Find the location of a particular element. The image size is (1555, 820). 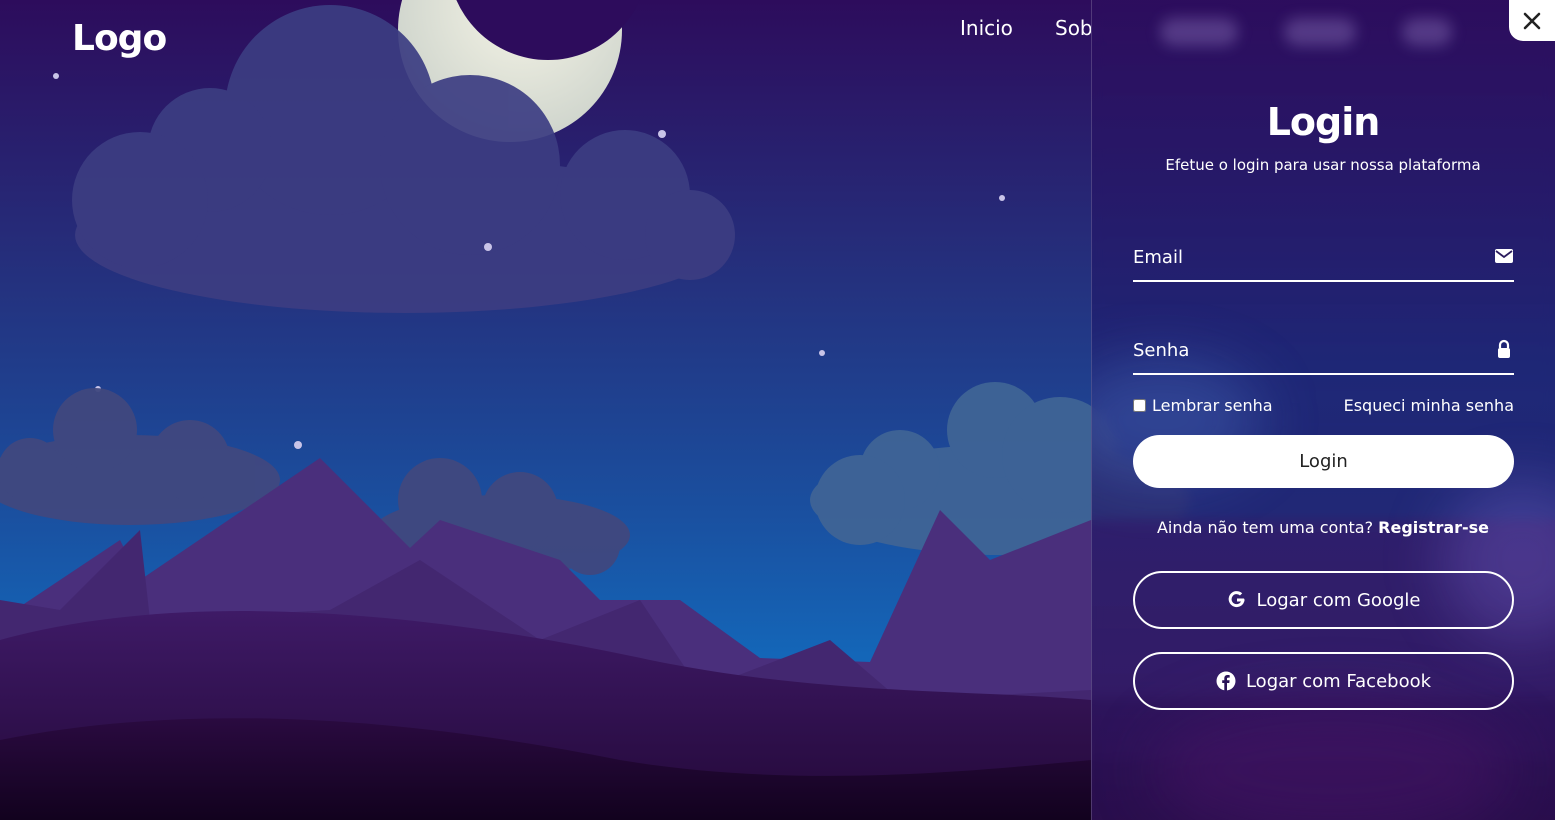

login-submit-button: Login is located at coordinates (1323, 461).